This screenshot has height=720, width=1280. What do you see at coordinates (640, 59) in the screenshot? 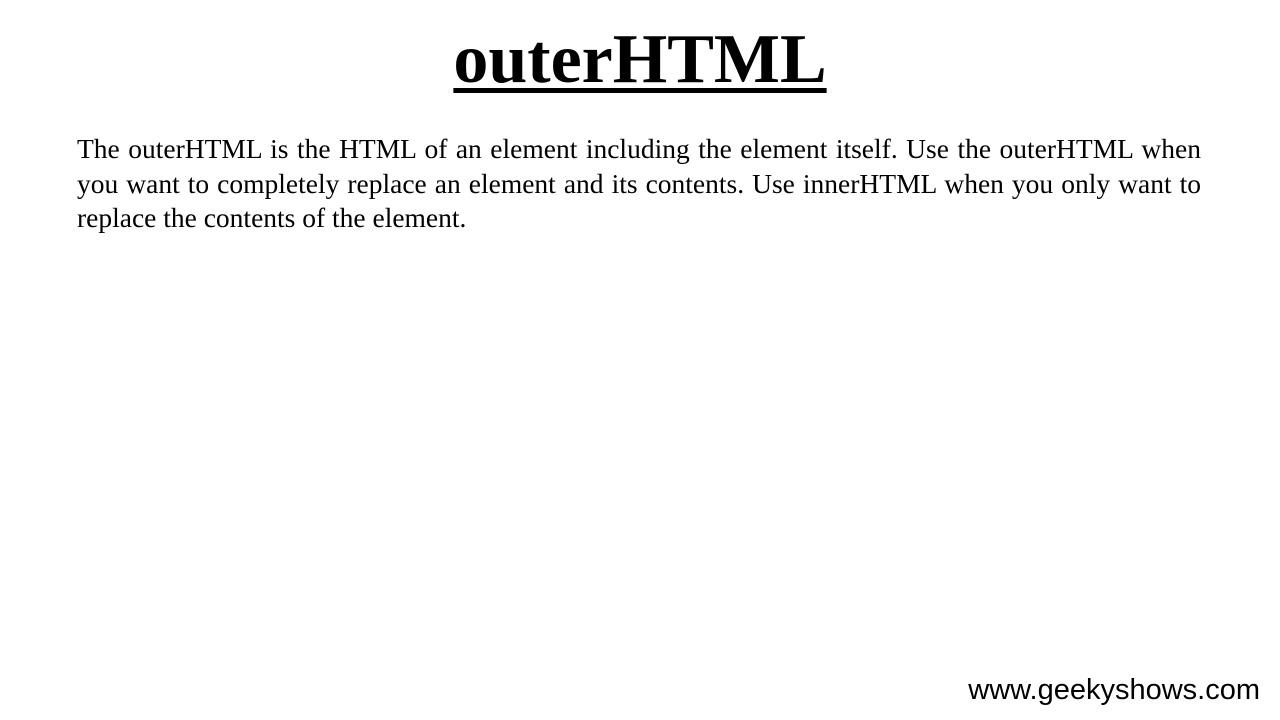
I see `slide-title: outerHTML` at bounding box center [640, 59].